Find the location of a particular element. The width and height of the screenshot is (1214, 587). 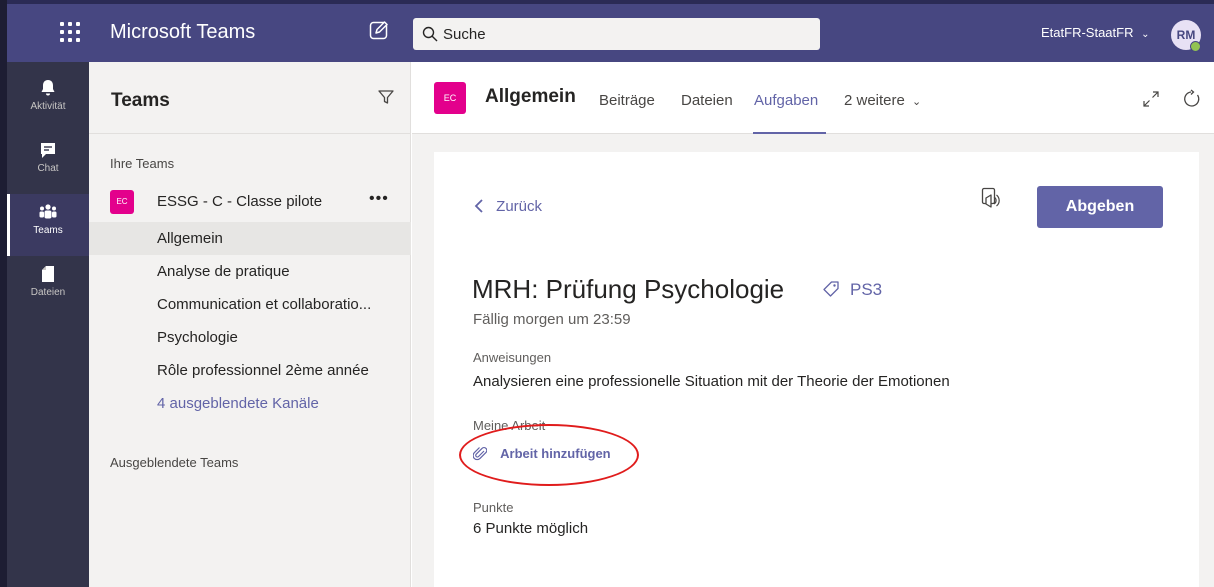

tab-more: 2 weitere ⌄ is located at coordinates (882, 100).